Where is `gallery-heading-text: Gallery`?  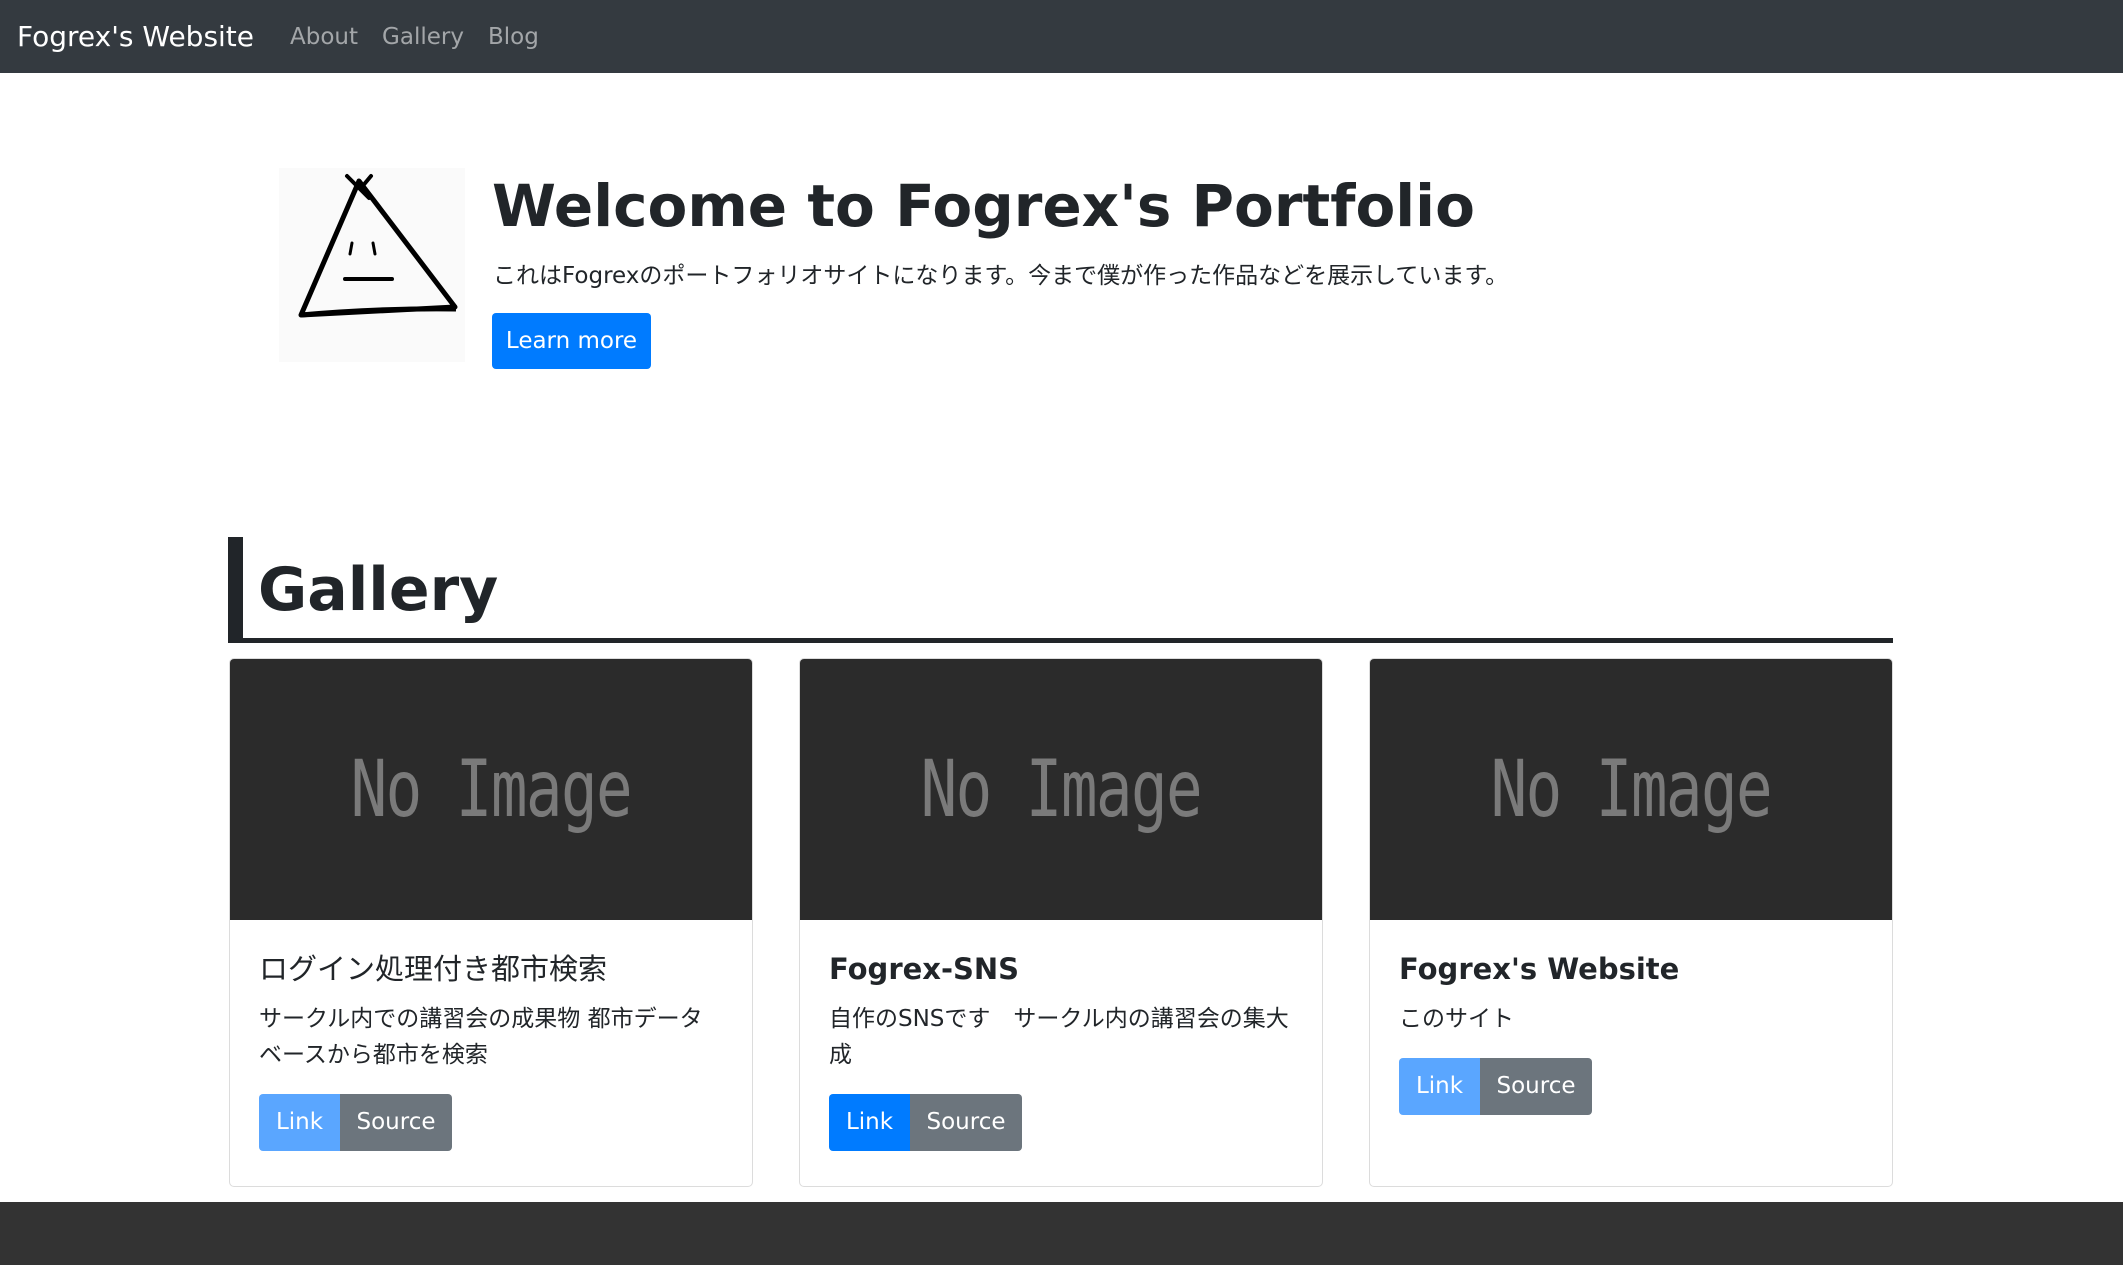 gallery-heading-text: Gallery is located at coordinates (378, 590).